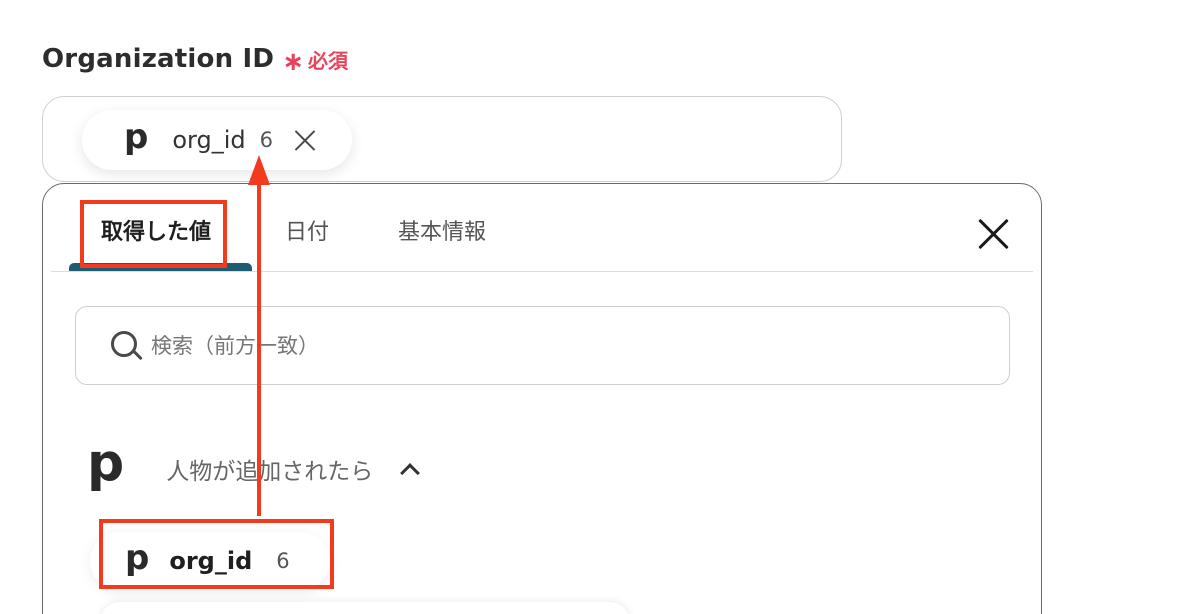 Image resolution: width=1180 pixels, height=614 pixels. I want to click on selected-value-chip: p org_id 6, so click(217, 140).